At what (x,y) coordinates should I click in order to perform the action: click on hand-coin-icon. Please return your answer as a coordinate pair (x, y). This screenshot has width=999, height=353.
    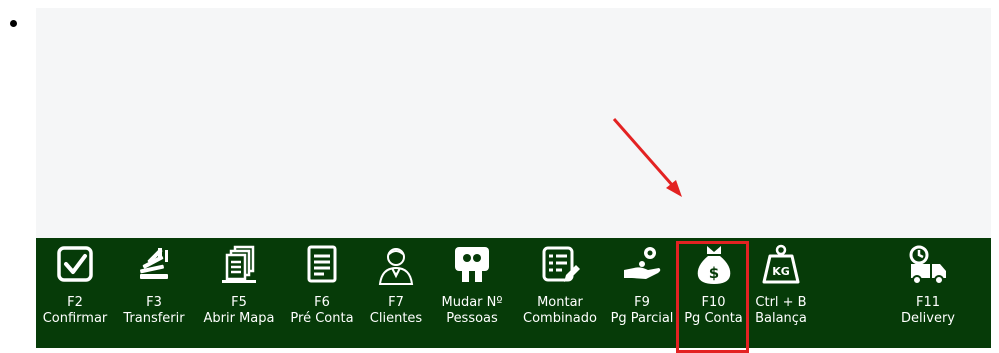
    Looking at the image, I should click on (642, 265).